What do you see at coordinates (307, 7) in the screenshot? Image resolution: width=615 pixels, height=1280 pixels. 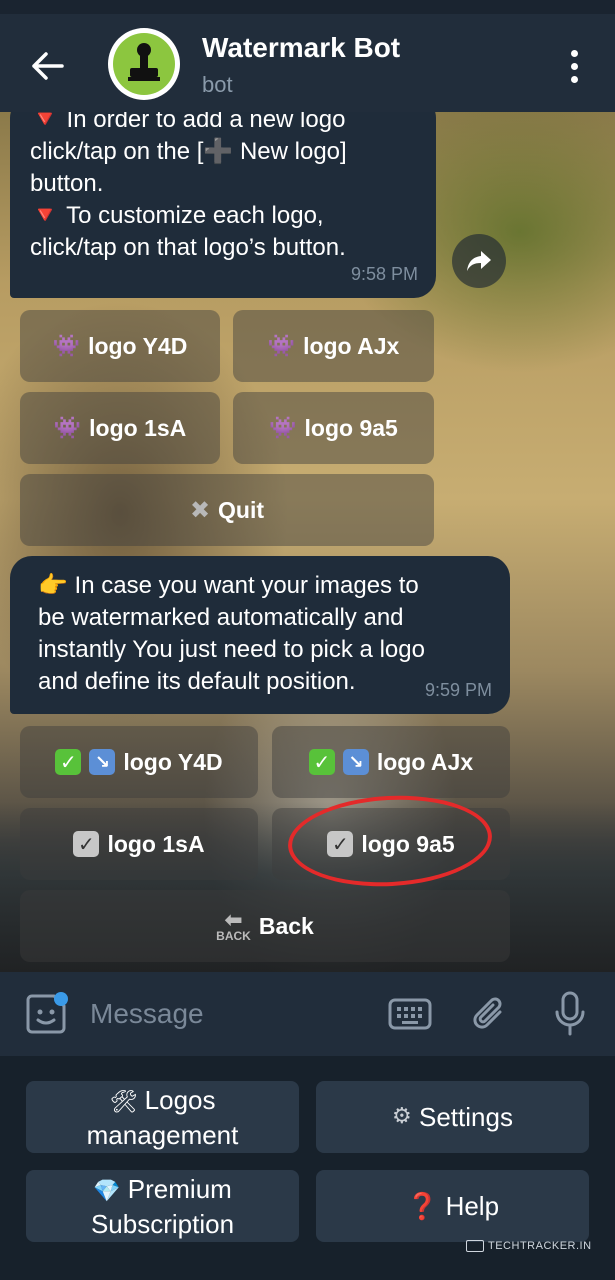 I see `status-bar` at bounding box center [307, 7].